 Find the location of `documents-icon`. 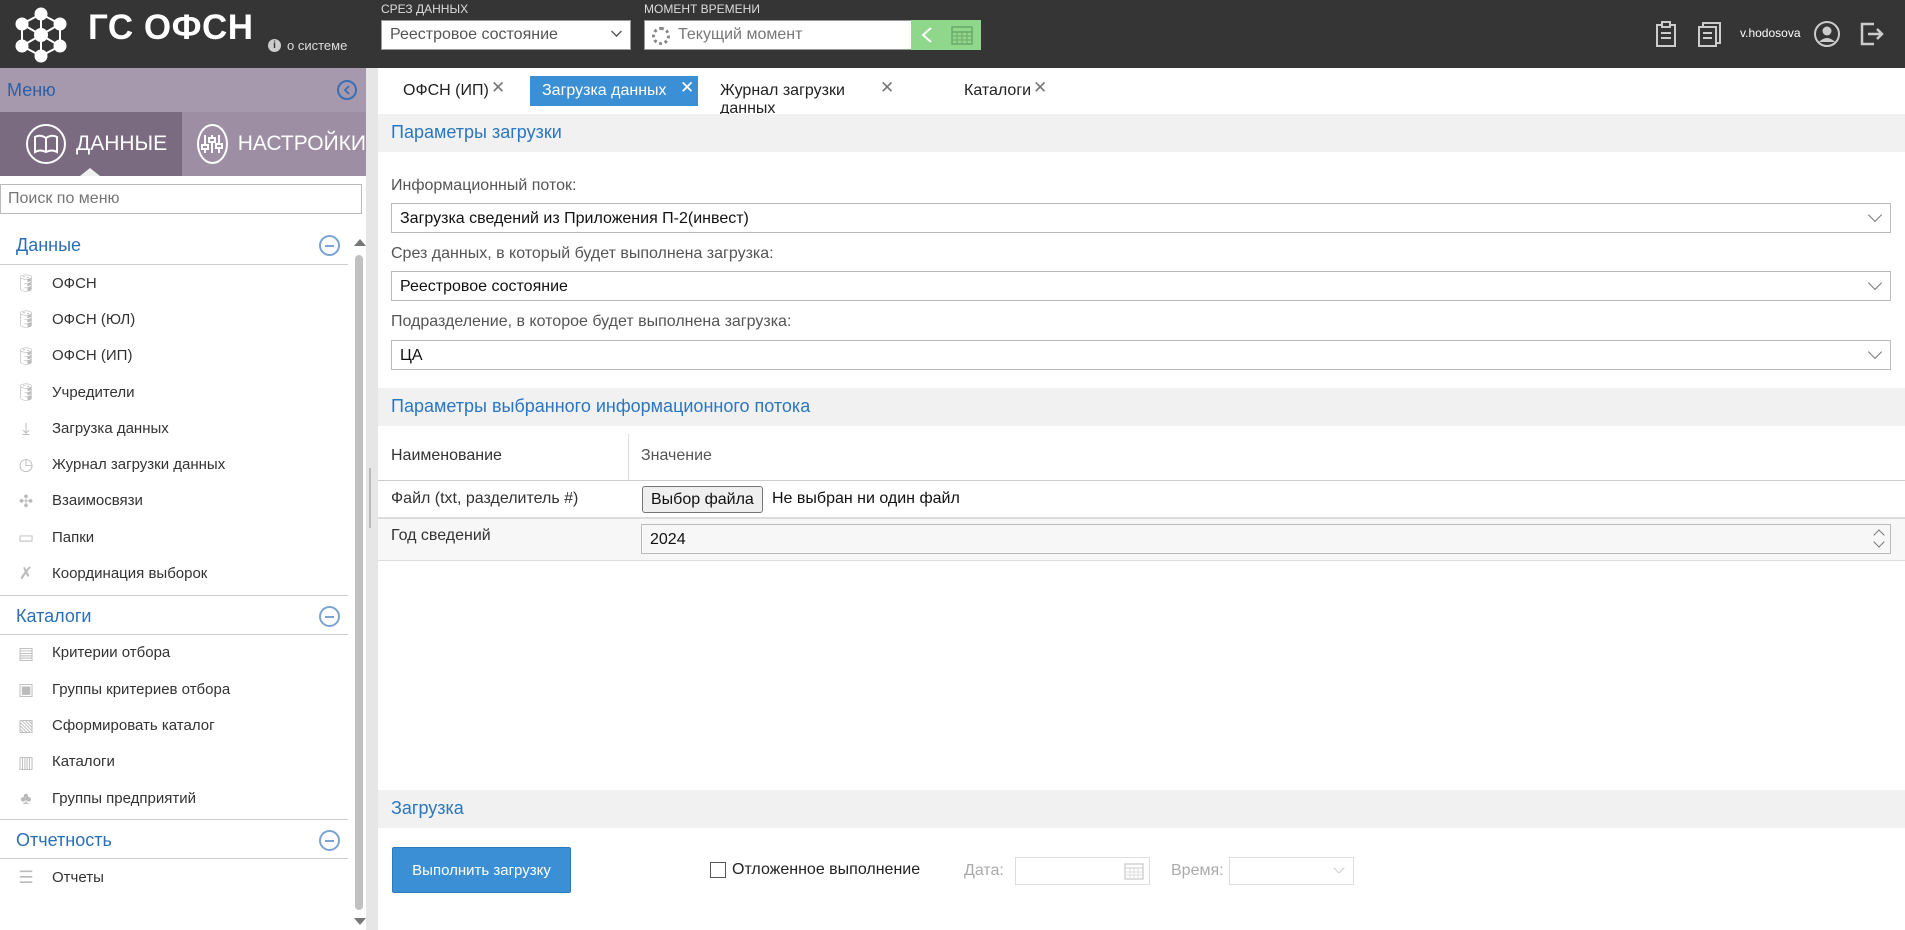

documents-icon is located at coordinates (1710, 34).